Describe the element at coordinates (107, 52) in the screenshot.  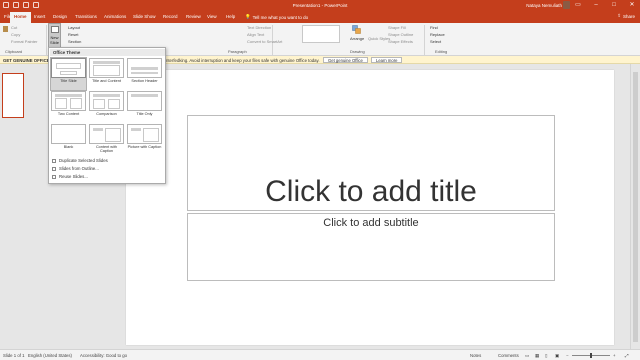
I see `dropdown-header: Office Theme` at that location.